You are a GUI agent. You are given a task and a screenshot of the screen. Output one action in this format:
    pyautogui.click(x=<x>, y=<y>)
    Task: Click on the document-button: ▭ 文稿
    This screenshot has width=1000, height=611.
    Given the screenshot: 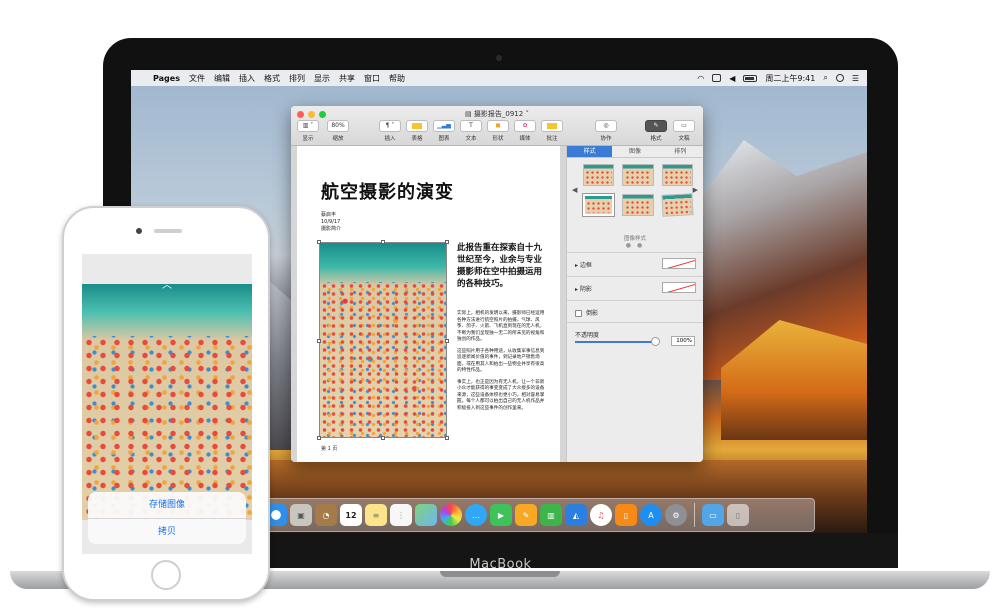 What is the action you would take?
    pyautogui.click(x=684, y=131)
    